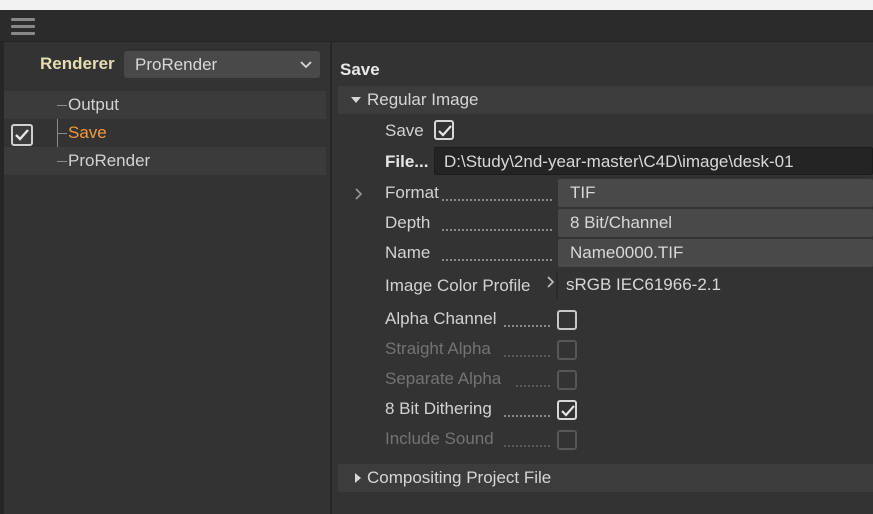 Image resolution: width=873 pixels, height=514 pixels. Describe the element at coordinates (94, 104) in the screenshot. I see `tree-item-label: Output` at that location.